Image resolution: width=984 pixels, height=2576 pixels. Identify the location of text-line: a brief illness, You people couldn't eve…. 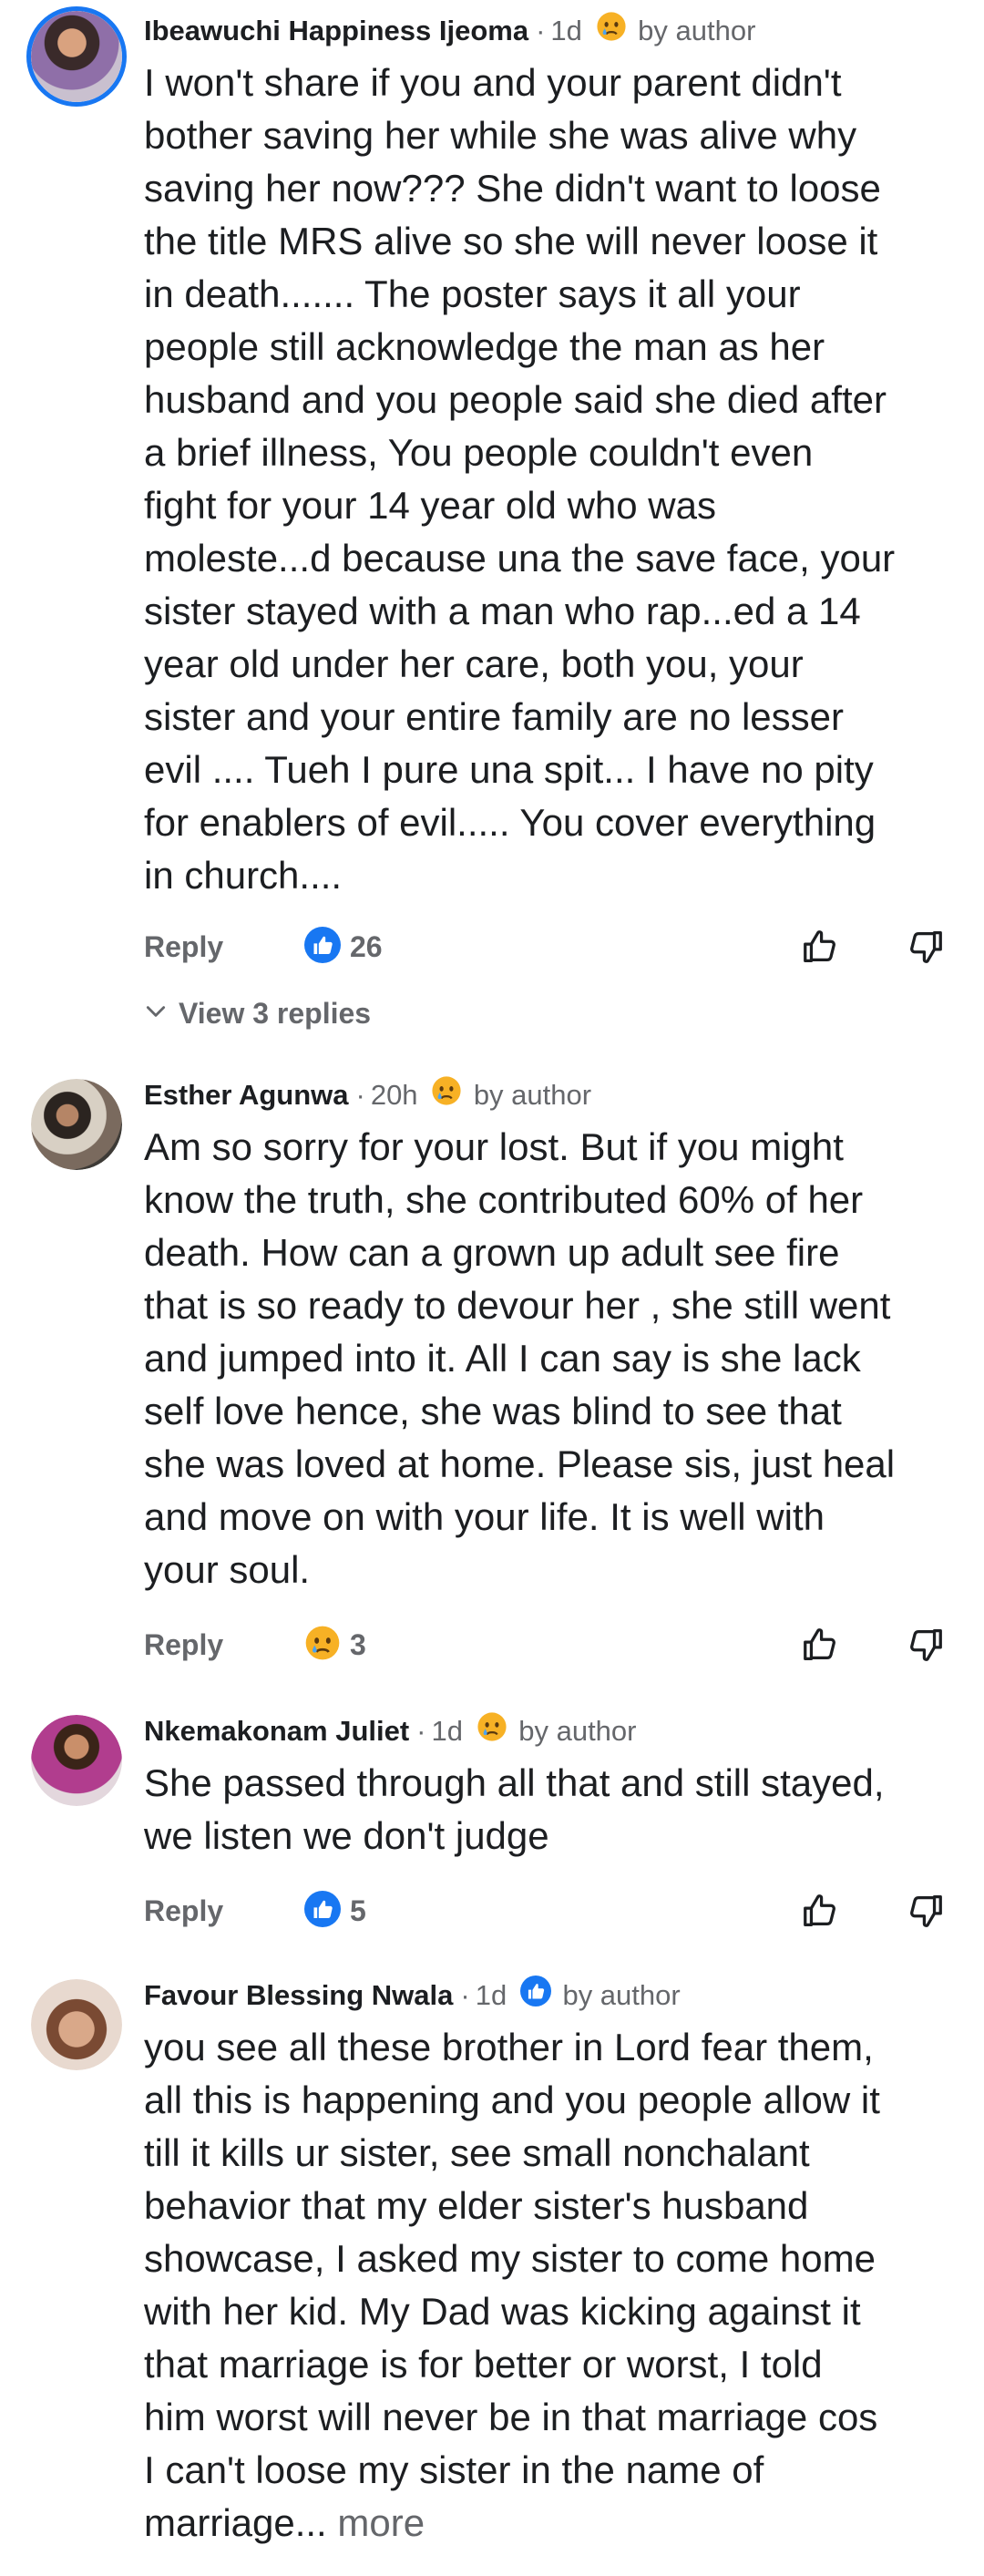
(479, 452).